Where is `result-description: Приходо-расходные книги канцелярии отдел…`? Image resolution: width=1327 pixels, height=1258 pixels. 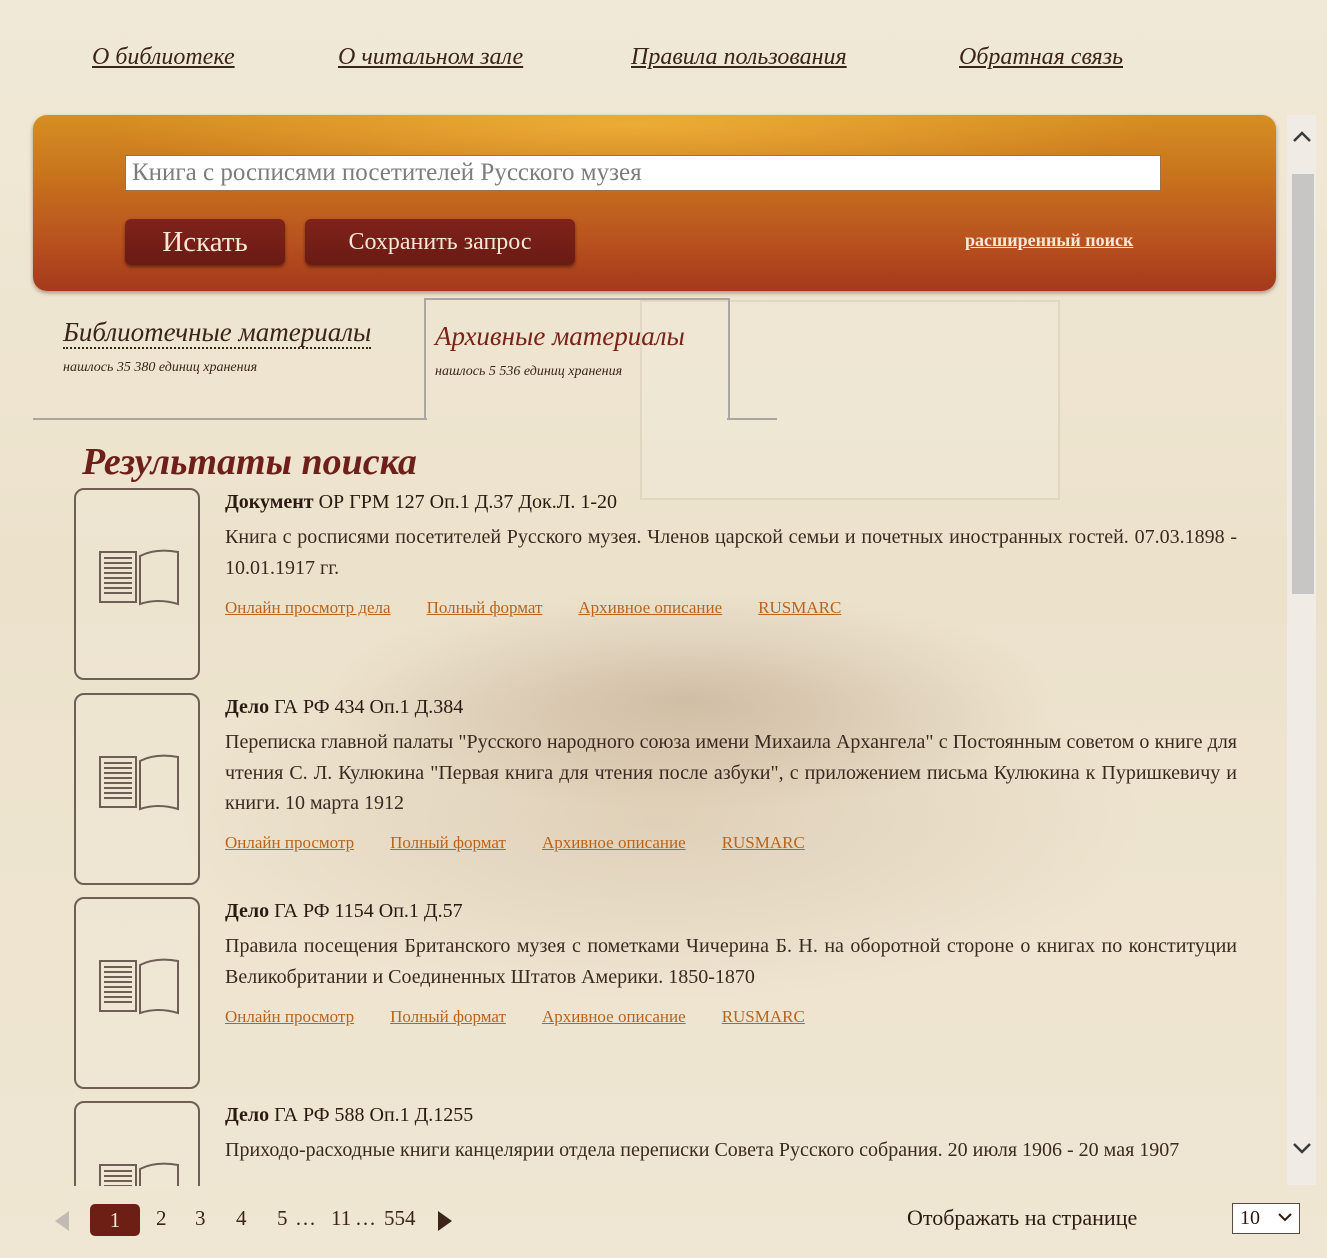 result-description: Приходо-расходные книги канцелярии отдел… is located at coordinates (702, 1150).